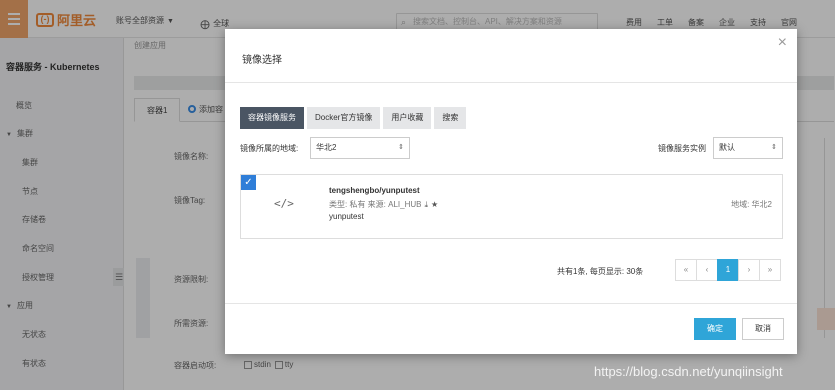 Image resolution: width=835 pixels, height=390 pixels. What do you see at coordinates (269, 148) in the screenshot?
I see `region-filter-label: 镜像所属的地域:` at bounding box center [269, 148].